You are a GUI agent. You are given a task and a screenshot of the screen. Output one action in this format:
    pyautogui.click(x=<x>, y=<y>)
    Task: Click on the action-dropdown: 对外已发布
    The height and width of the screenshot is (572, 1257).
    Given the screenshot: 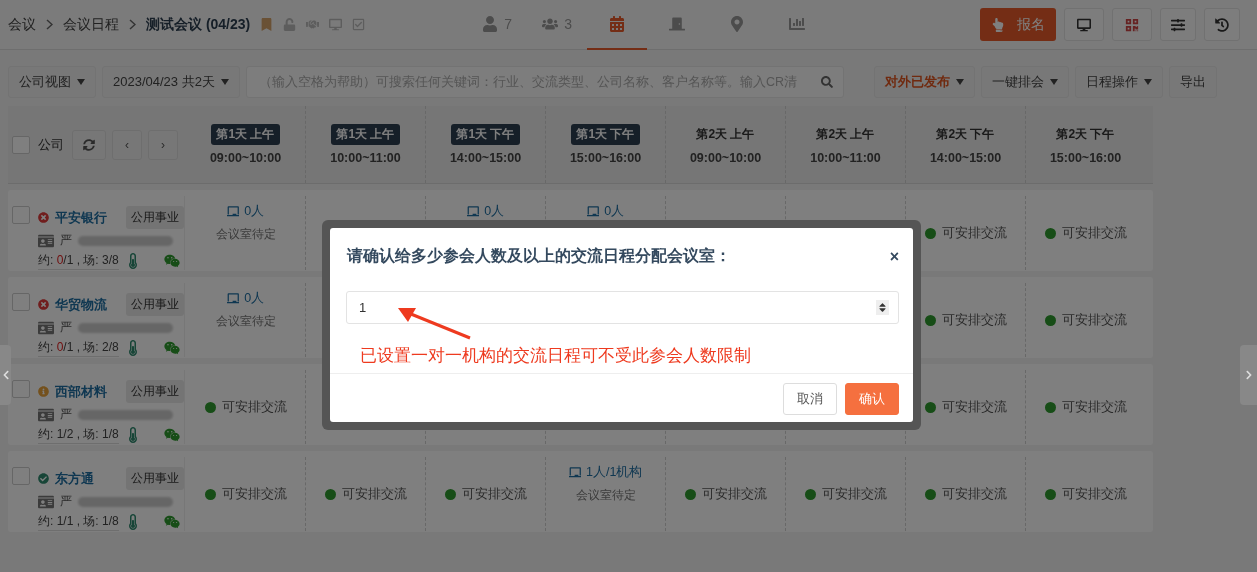 What is the action you would take?
    pyautogui.click(x=924, y=82)
    